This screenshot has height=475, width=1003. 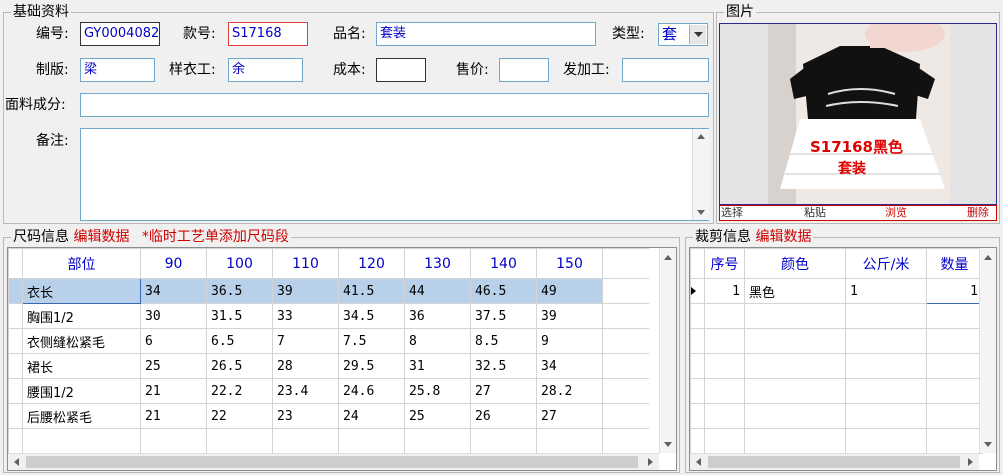 I want to click on size-cell: 31.5, so click(x=239, y=316).